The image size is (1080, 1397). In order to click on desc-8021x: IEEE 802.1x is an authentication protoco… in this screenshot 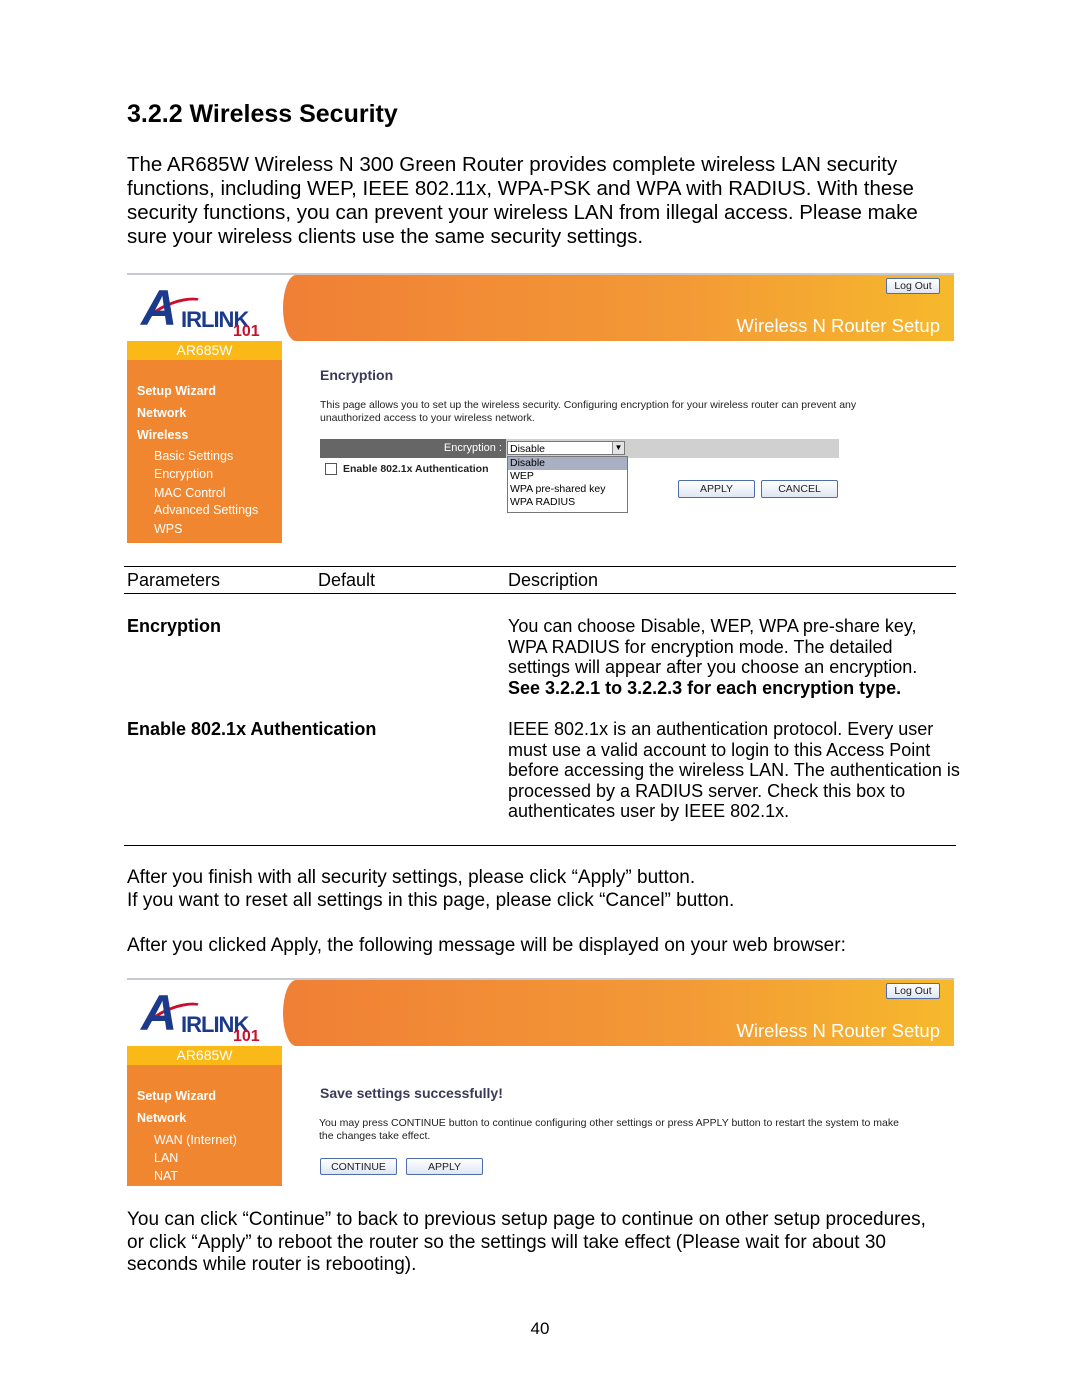, I will do `click(734, 770)`.